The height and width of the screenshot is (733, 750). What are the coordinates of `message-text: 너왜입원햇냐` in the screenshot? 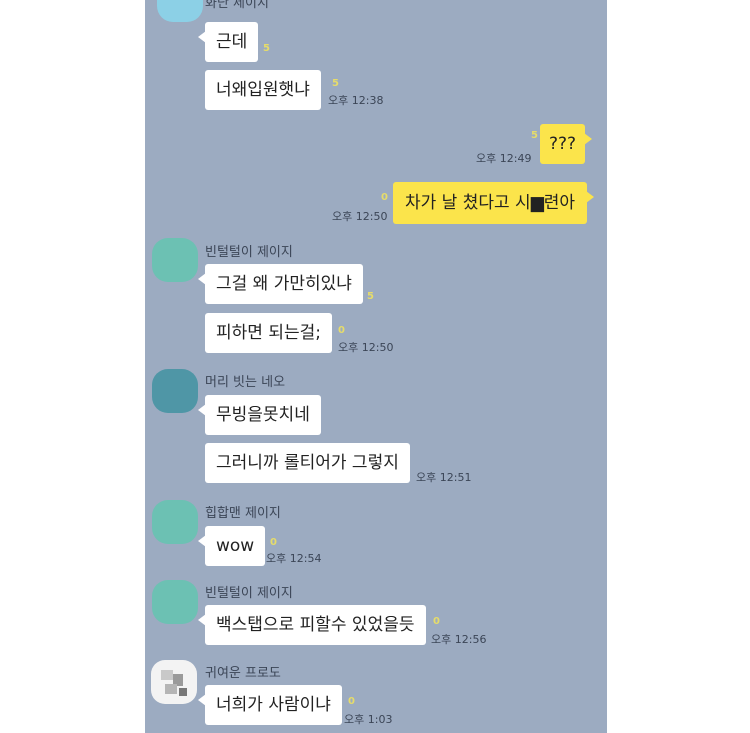 It's located at (263, 90).